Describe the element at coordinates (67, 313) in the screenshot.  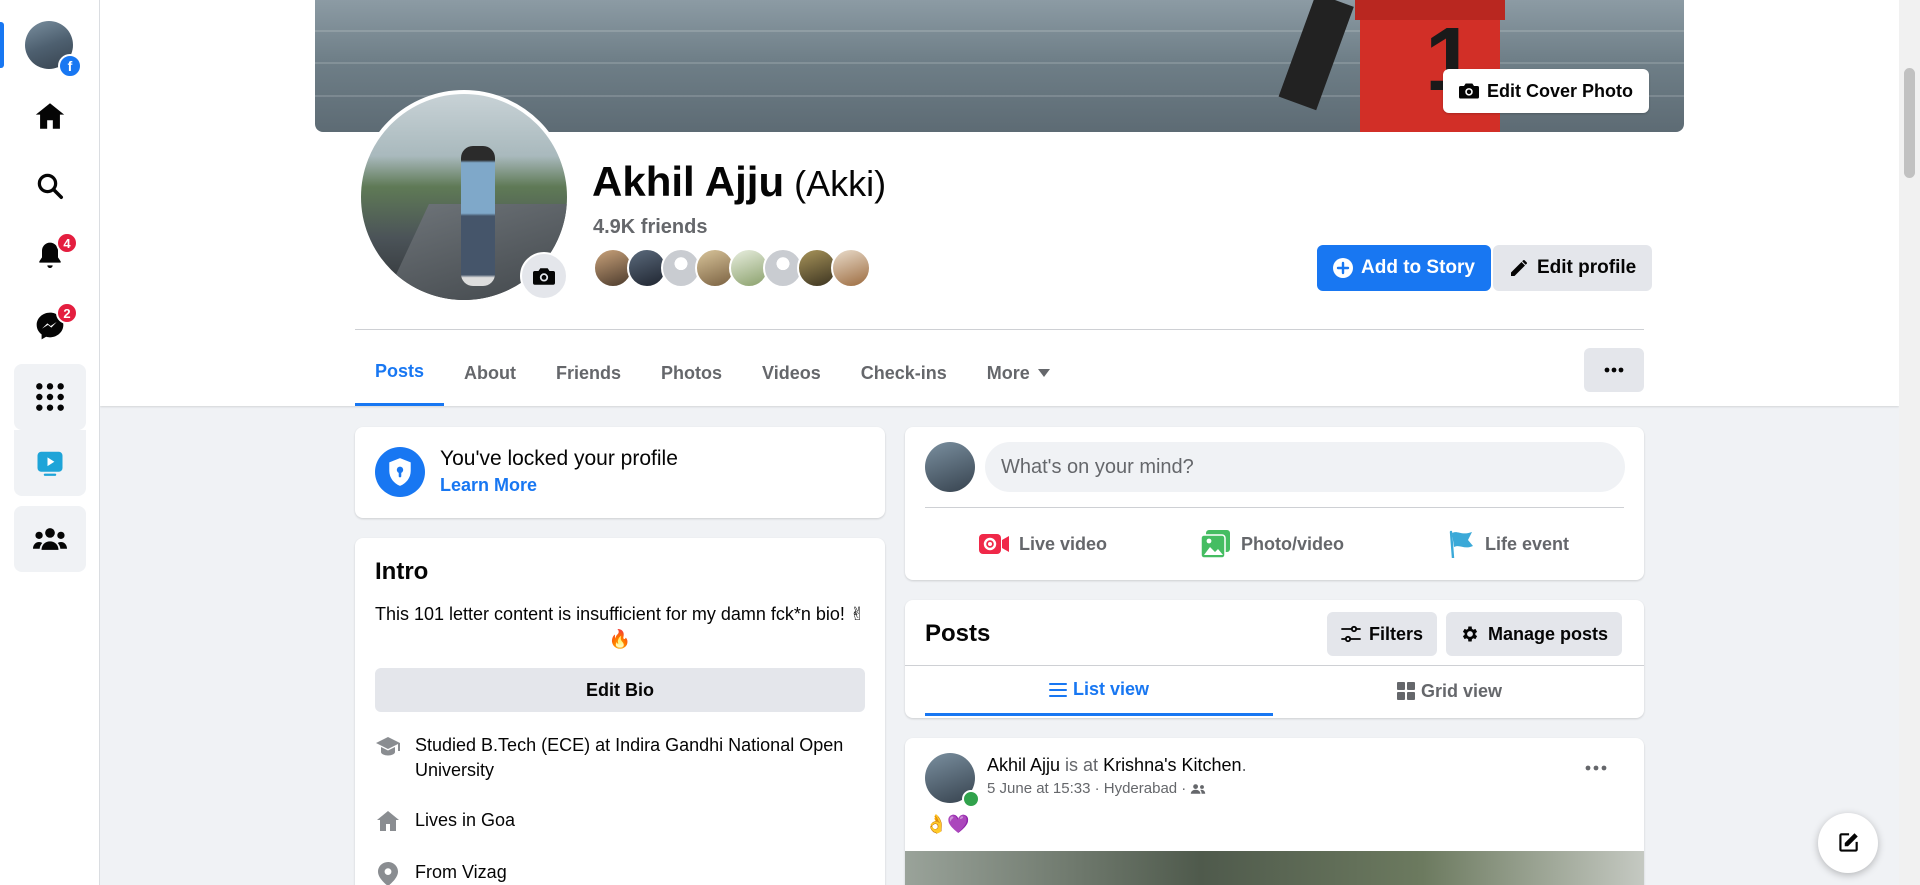
I see `messenger-badge: 2` at that location.